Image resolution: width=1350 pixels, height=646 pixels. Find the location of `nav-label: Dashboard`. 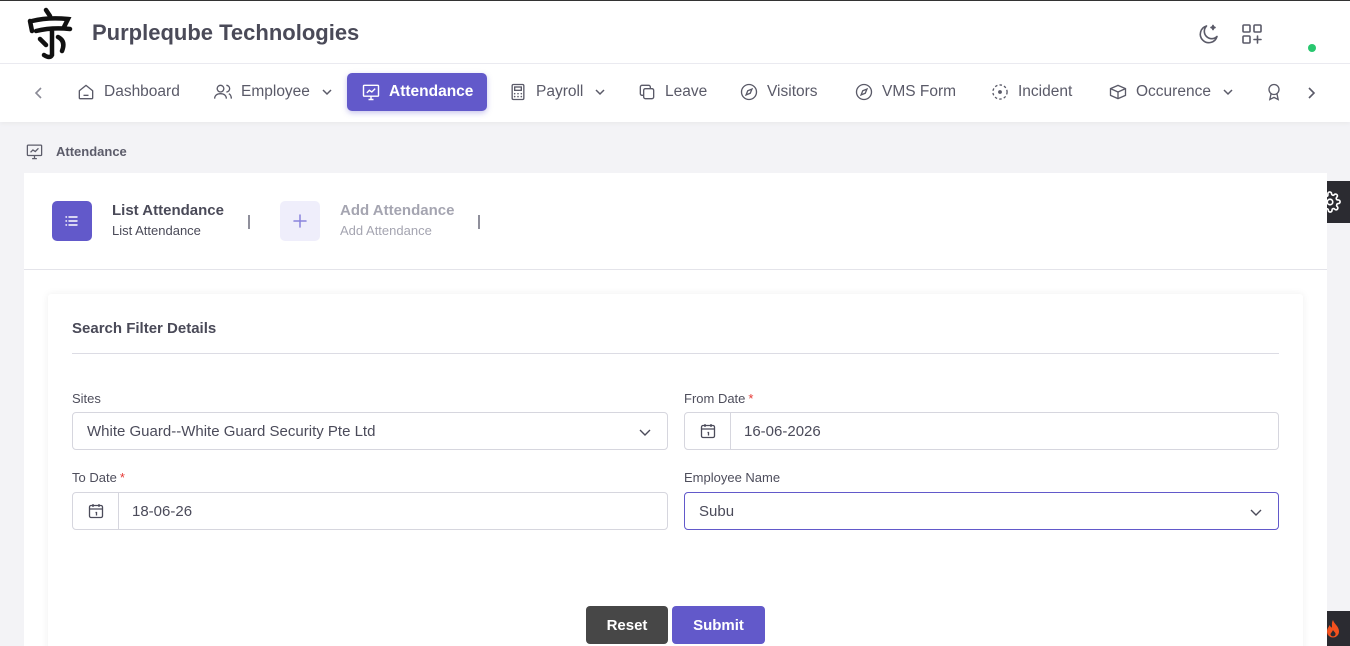

nav-label: Dashboard is located at coordinates (142, 91).